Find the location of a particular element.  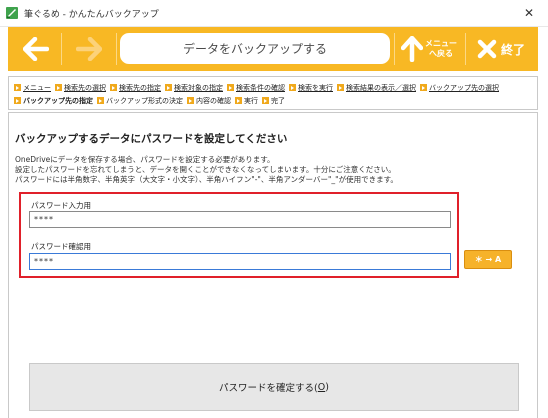

breadcrumb-item: バックアップ形式の決定 is located at coordinates (140, 101).